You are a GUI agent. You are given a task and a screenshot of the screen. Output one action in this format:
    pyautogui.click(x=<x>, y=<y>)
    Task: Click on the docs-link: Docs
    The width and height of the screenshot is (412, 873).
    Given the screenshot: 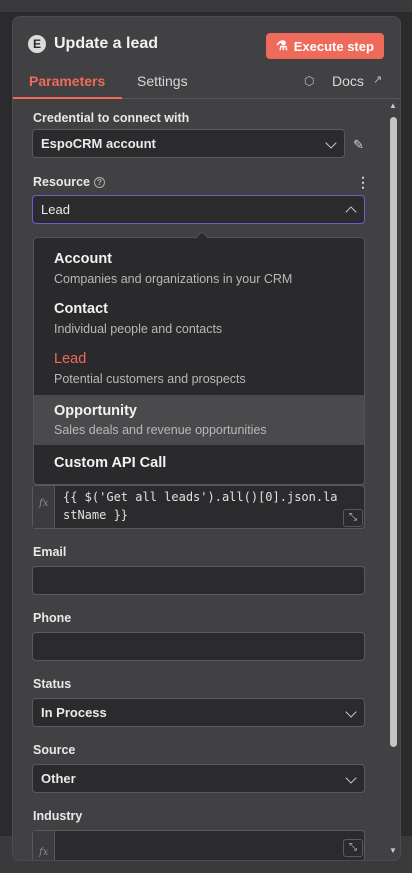 What is the action you would take?
    pyautogui.click(x=348, y=81)
    